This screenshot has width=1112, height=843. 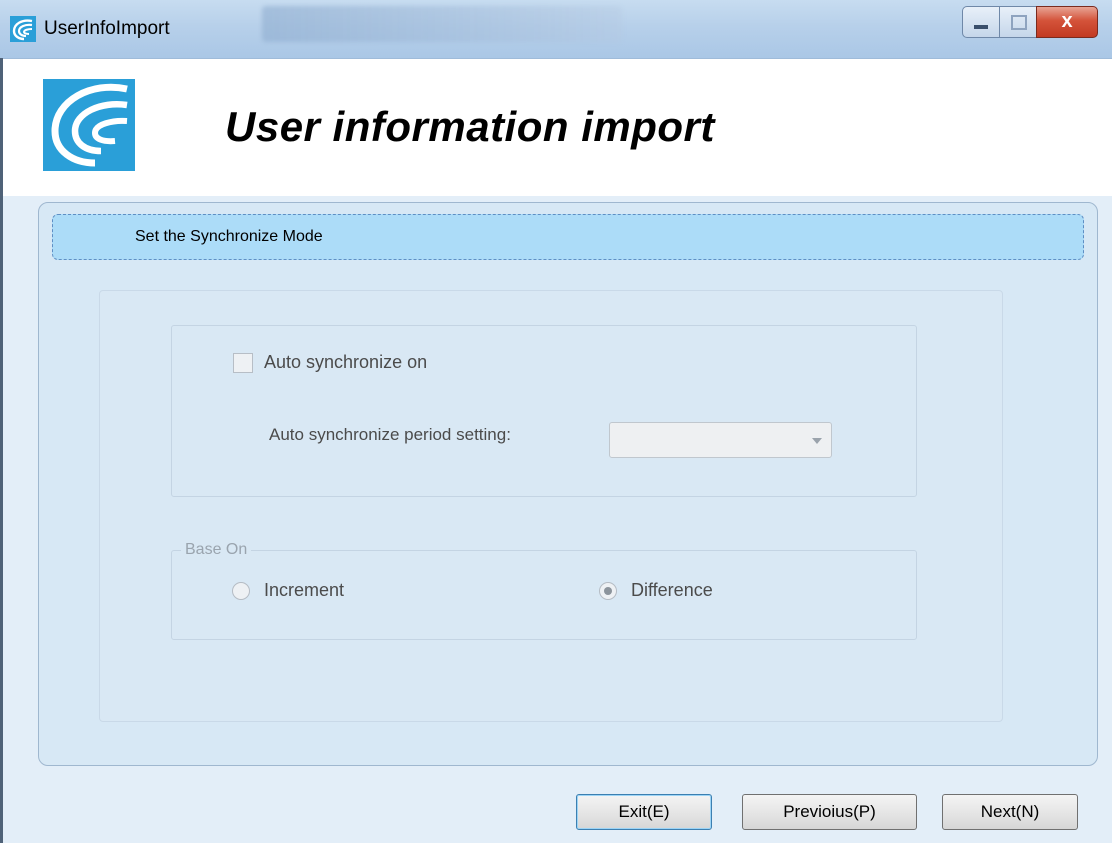 I want to click on difference-radio, so click(x=608, y=591).